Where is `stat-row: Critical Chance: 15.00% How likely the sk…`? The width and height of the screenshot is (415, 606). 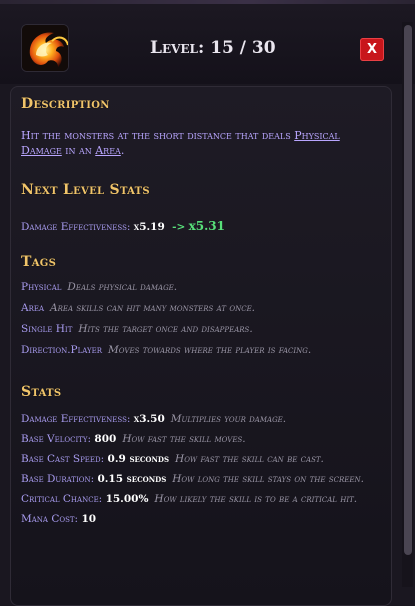
stat-row: Critical Chance: 15.00% How likely the sk… is located at coordinates (201, 499).